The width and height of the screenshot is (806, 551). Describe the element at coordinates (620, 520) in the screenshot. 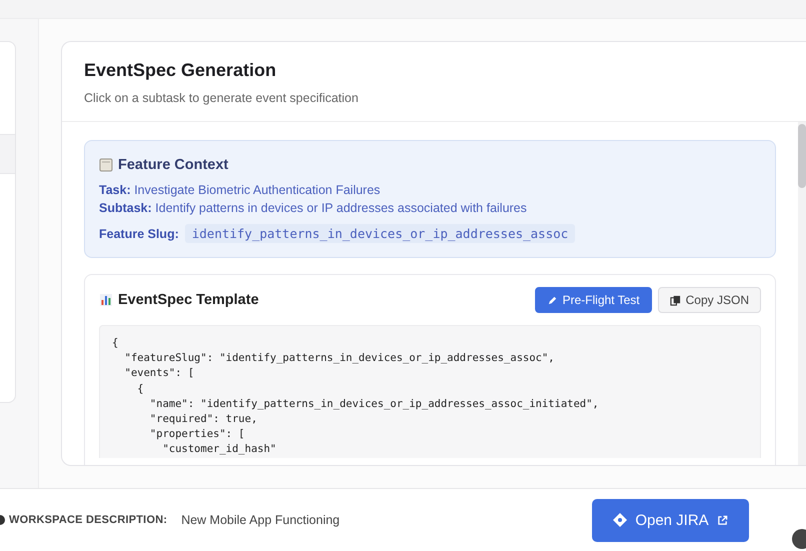

I see `diamond-icon` at that location.